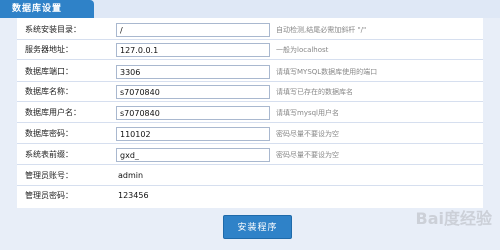  I want to click on db-port-hint: 请填写MYSQL数据库使用的端口, so click(327, 72).